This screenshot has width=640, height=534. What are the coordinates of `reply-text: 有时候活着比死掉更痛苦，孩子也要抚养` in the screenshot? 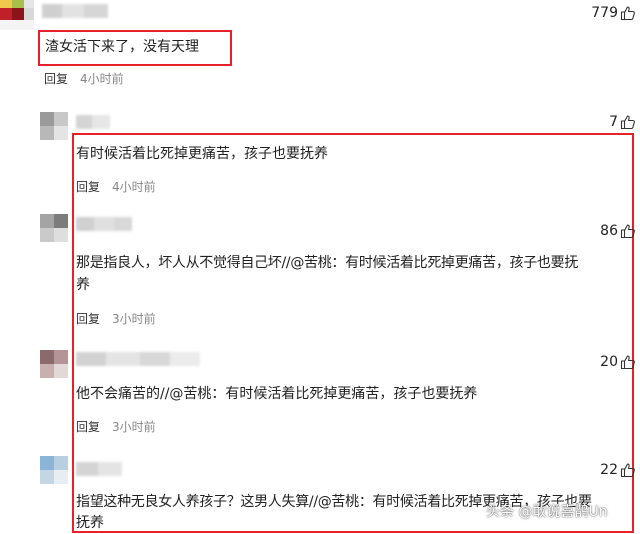 It's located at (202, 154).